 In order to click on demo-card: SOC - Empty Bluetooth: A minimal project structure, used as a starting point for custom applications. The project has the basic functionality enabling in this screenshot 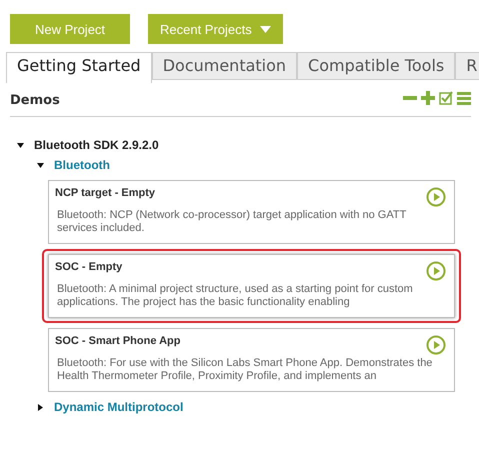, I will do `click(251, 286)`.